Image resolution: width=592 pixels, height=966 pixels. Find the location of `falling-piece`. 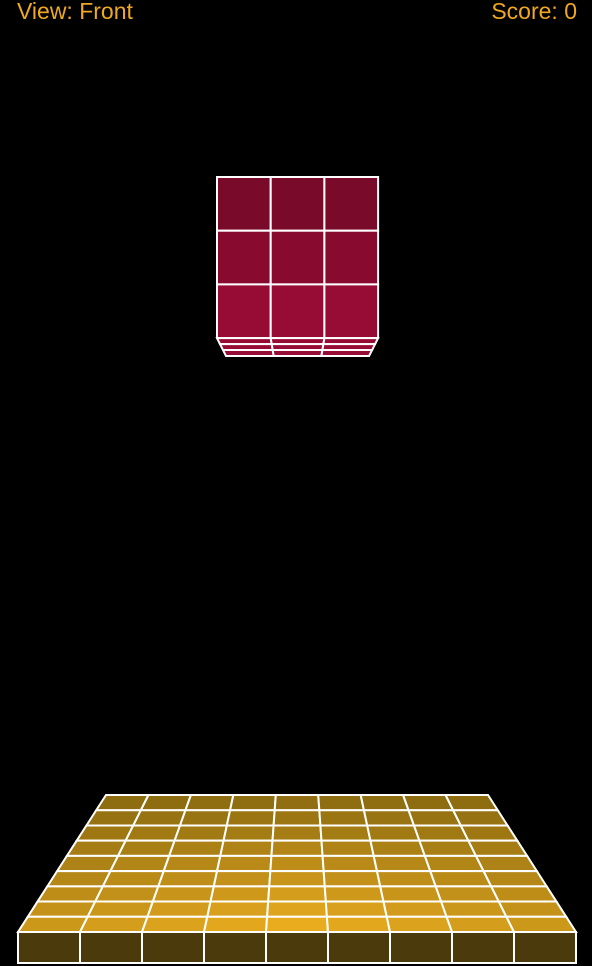

falling-piece is located at coordinates (297, 266).